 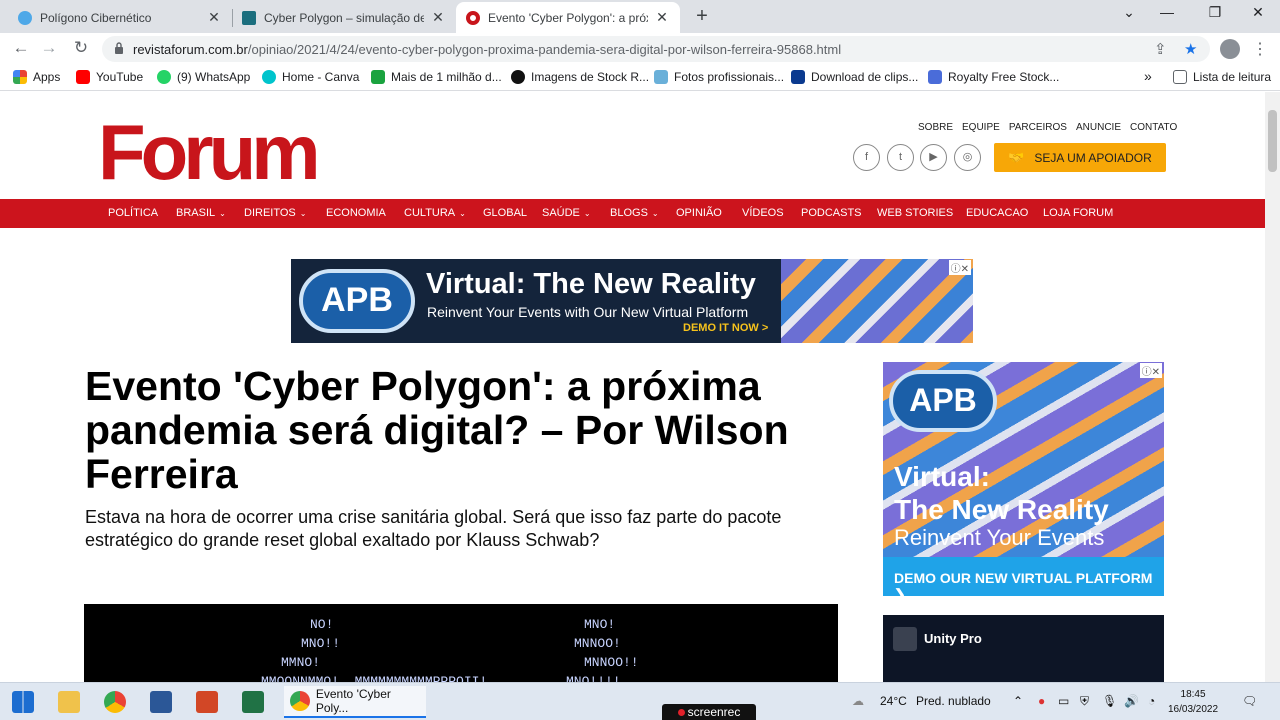 What do you see at coordinates (568, 17) in the screenshot?
I see `tab-evento-active: Evento 'Cyber Polygon': a próxim ✕` at bounding box center [568, 17].